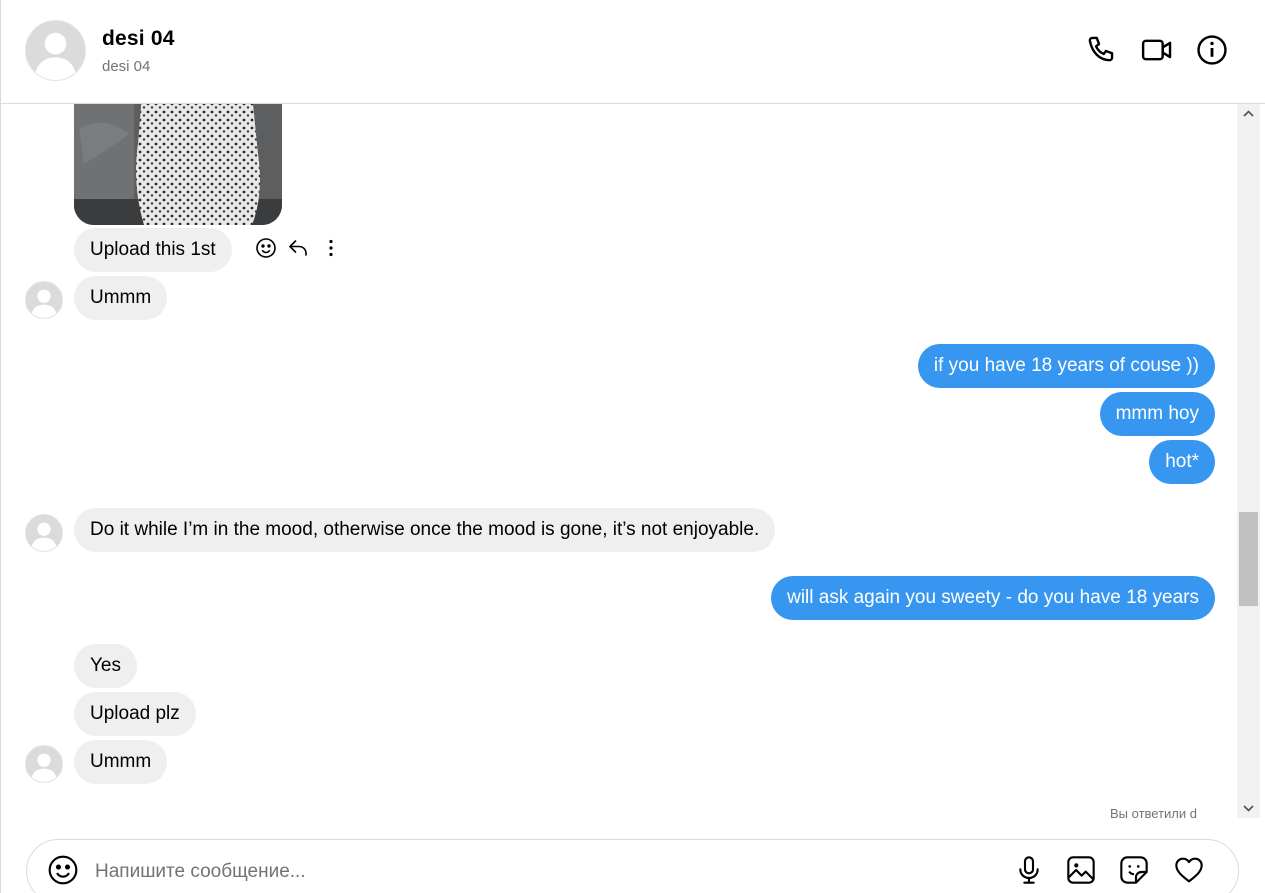 This screenshot has width=1265, height=893. Describe the element at coordinates (138, 39) in the screenshot. I see `contact-name: desi 04` at that location.